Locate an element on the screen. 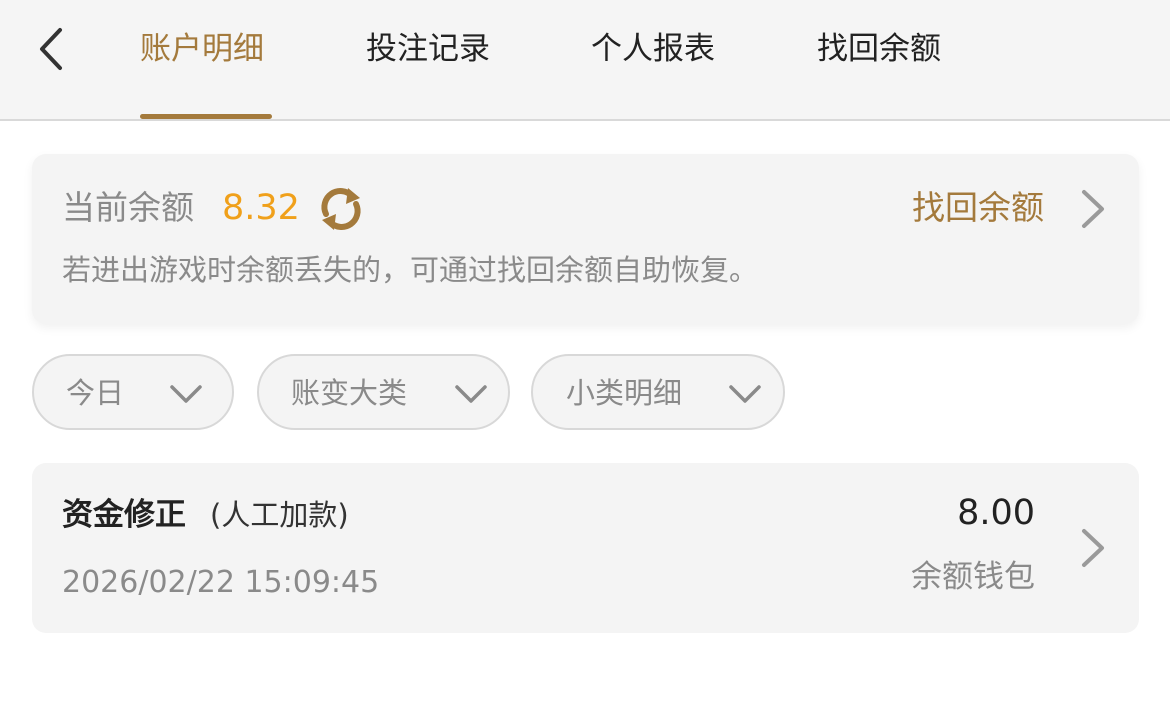 Image resolution: width=1170 pixels, height=727 pixels. back-button is located at coordinates (52, 49).